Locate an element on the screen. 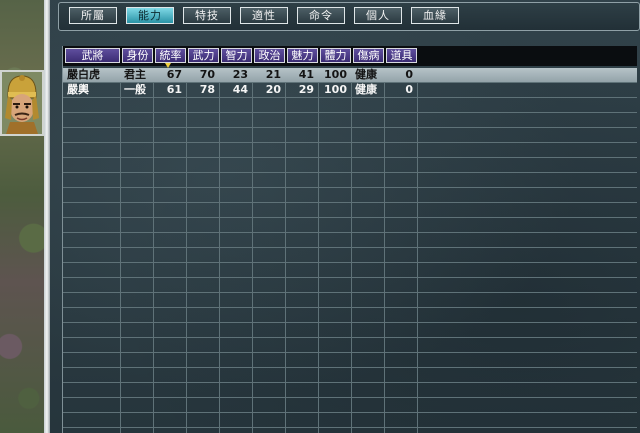  header-intelligence: 智力 is located at coordinates (236, 55).